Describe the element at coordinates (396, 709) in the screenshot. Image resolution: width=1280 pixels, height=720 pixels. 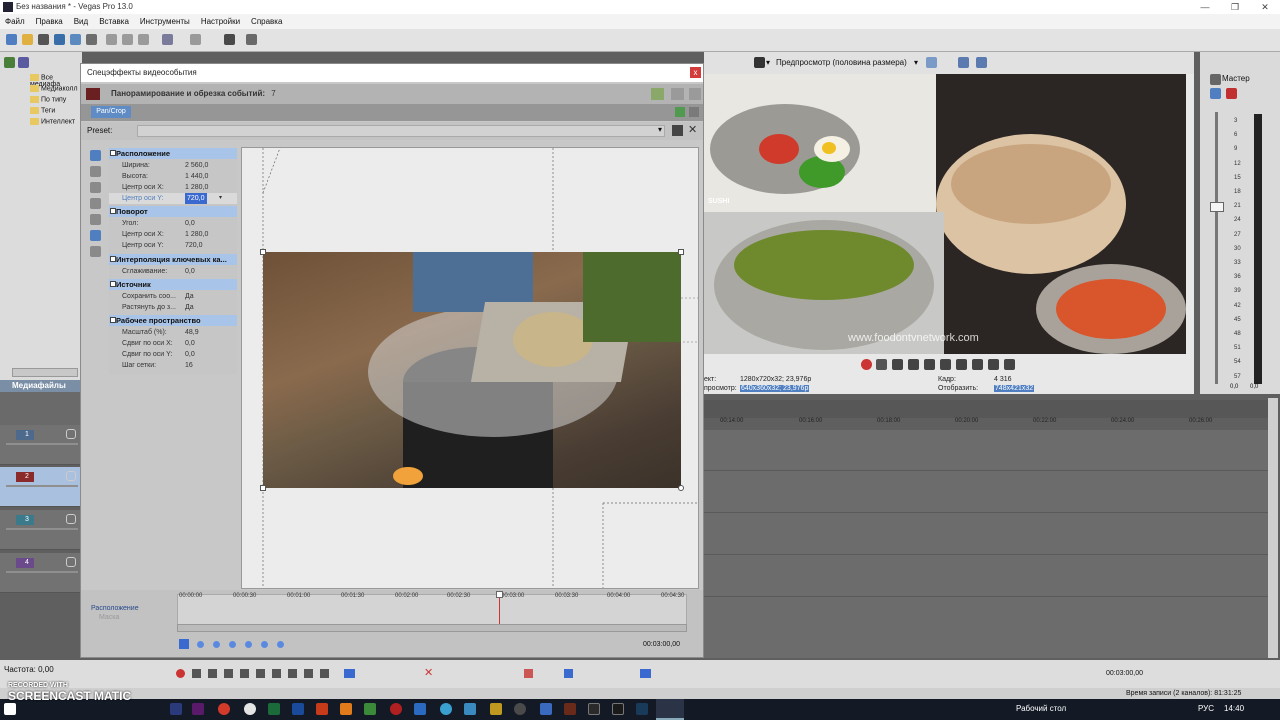
I see `opera-icon` at that location.